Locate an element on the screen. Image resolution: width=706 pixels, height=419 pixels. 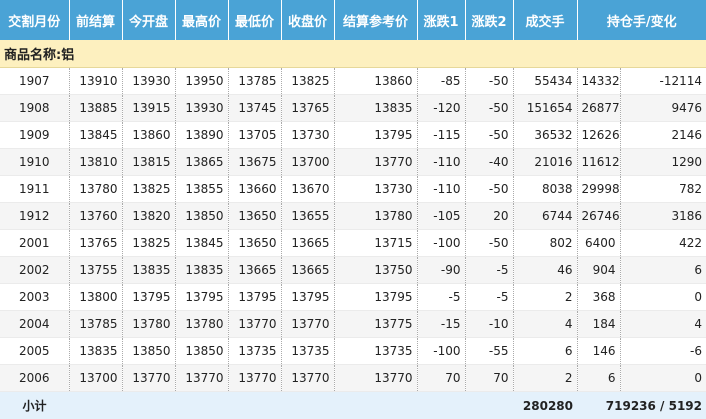
cell-high: 13780 is located at coordinates (201, 324).